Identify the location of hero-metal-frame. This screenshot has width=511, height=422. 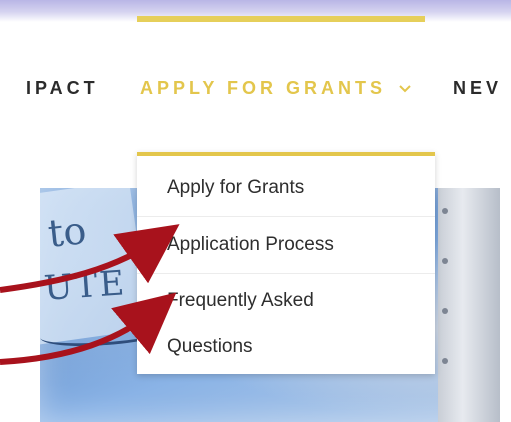
(469, 305).